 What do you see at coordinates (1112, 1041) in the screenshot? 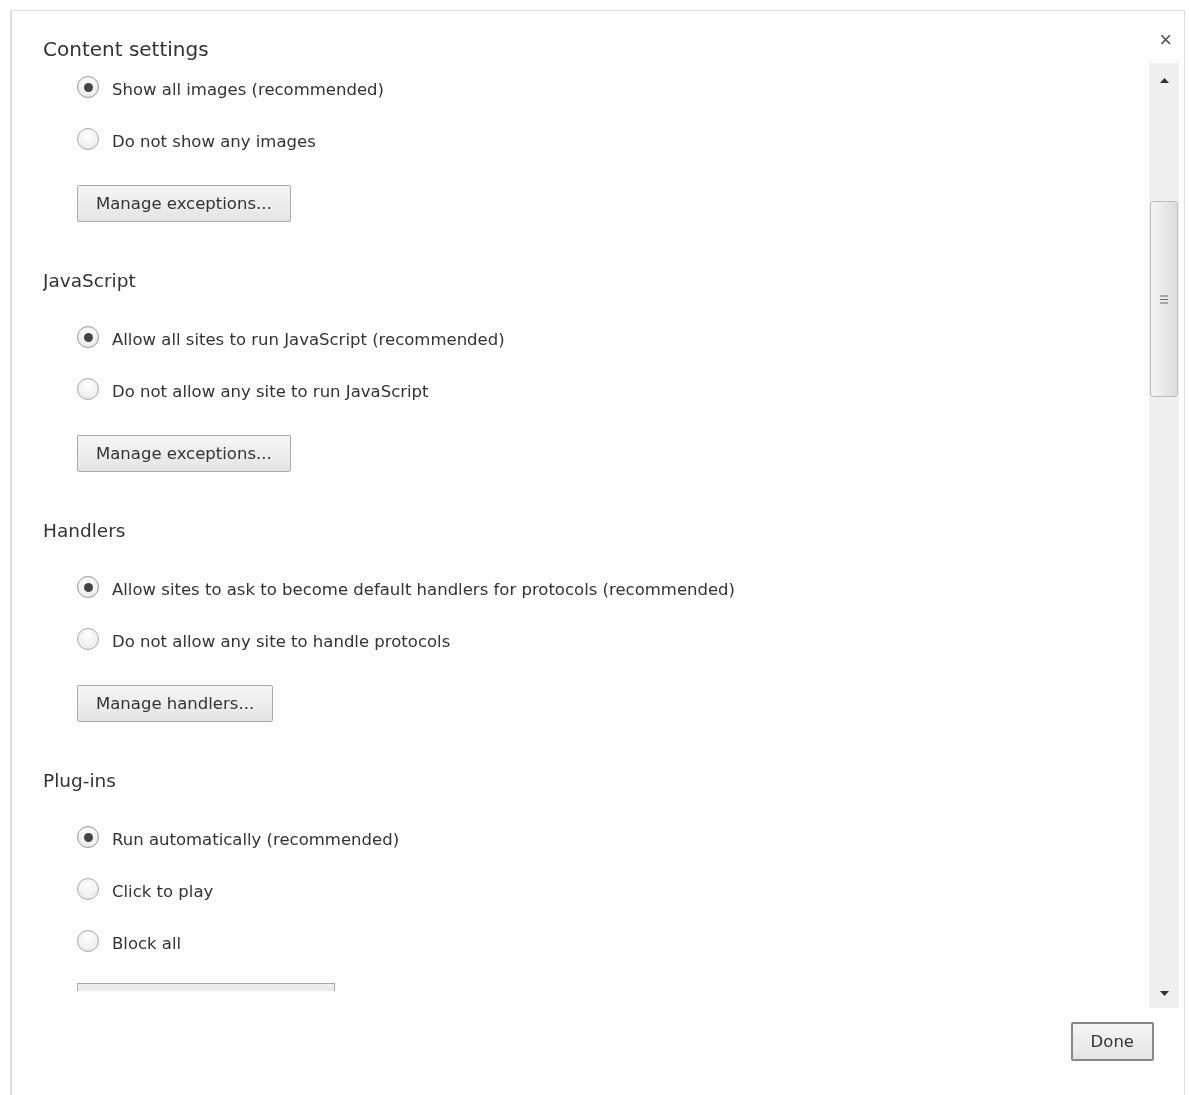
I see `done-button: Done` at bounding box center [1112, 1041].